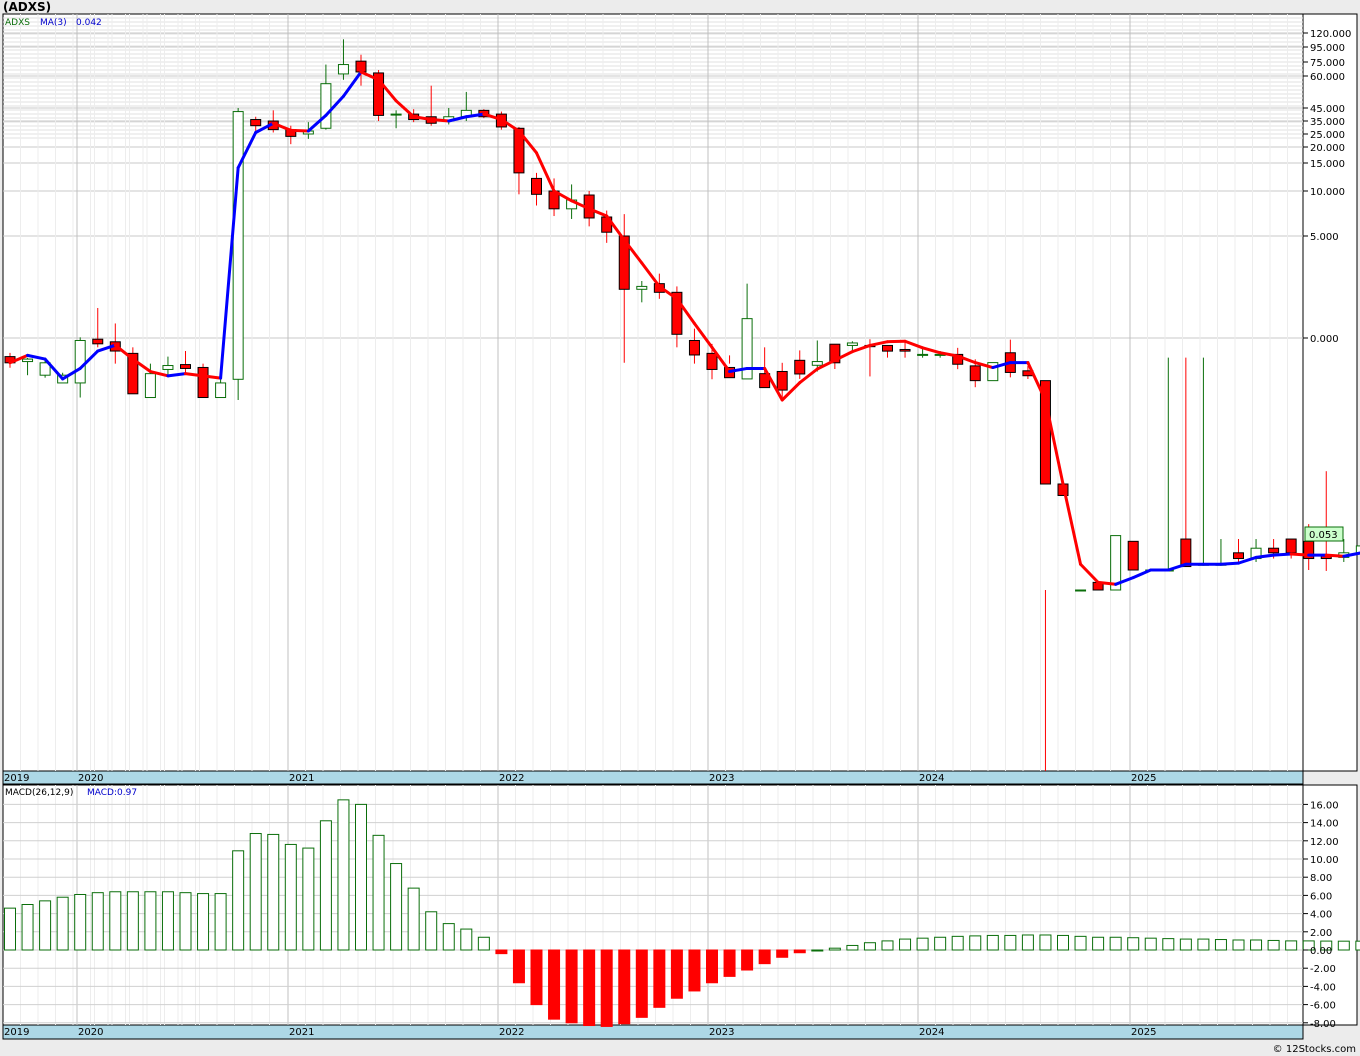 Image resolution: width=1360 pixels, height=1056 pixels. I want to click on macd-x-tick-label: 2020, so click(90, 1032).